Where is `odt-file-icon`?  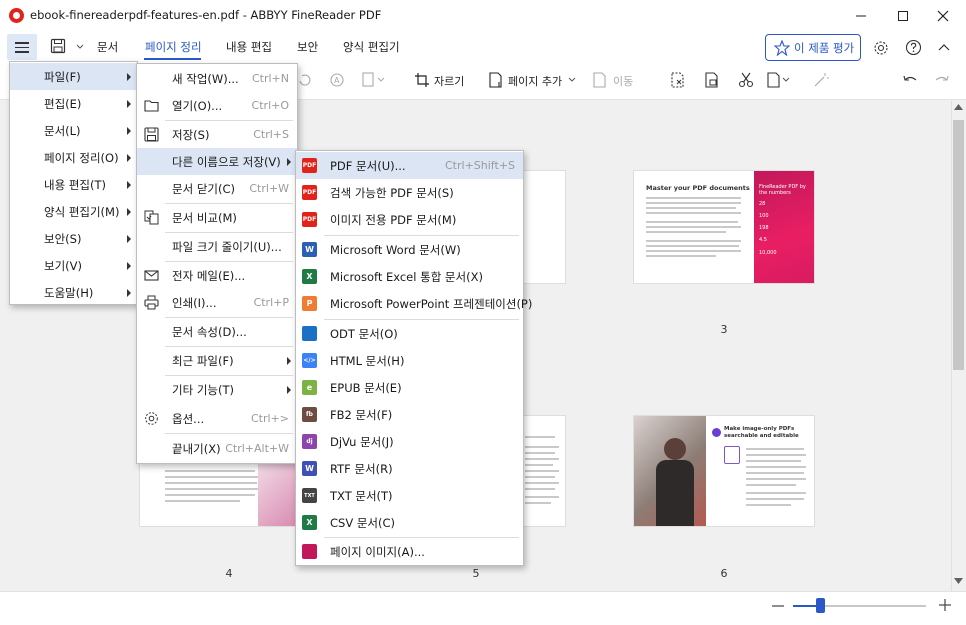 odt-file-icon is located at coordinates (309, 333).